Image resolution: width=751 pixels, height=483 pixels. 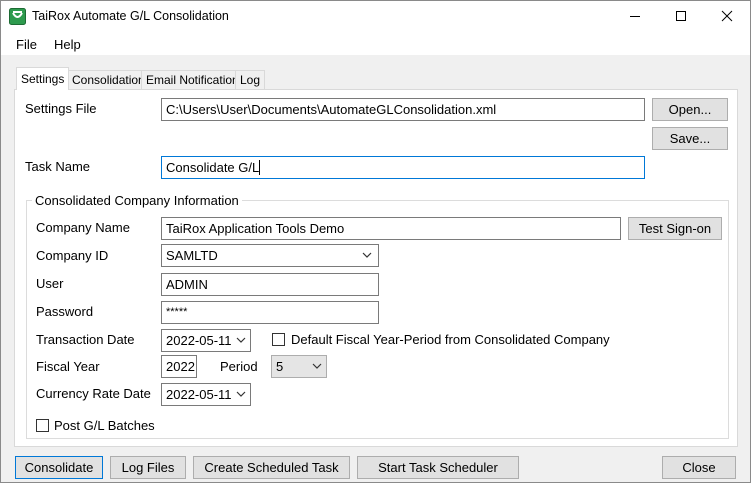 What do you see at coordinates (83, 227) in the screenshot?
I see `company-name-label: Company Name` at bounding box center [83, 227].